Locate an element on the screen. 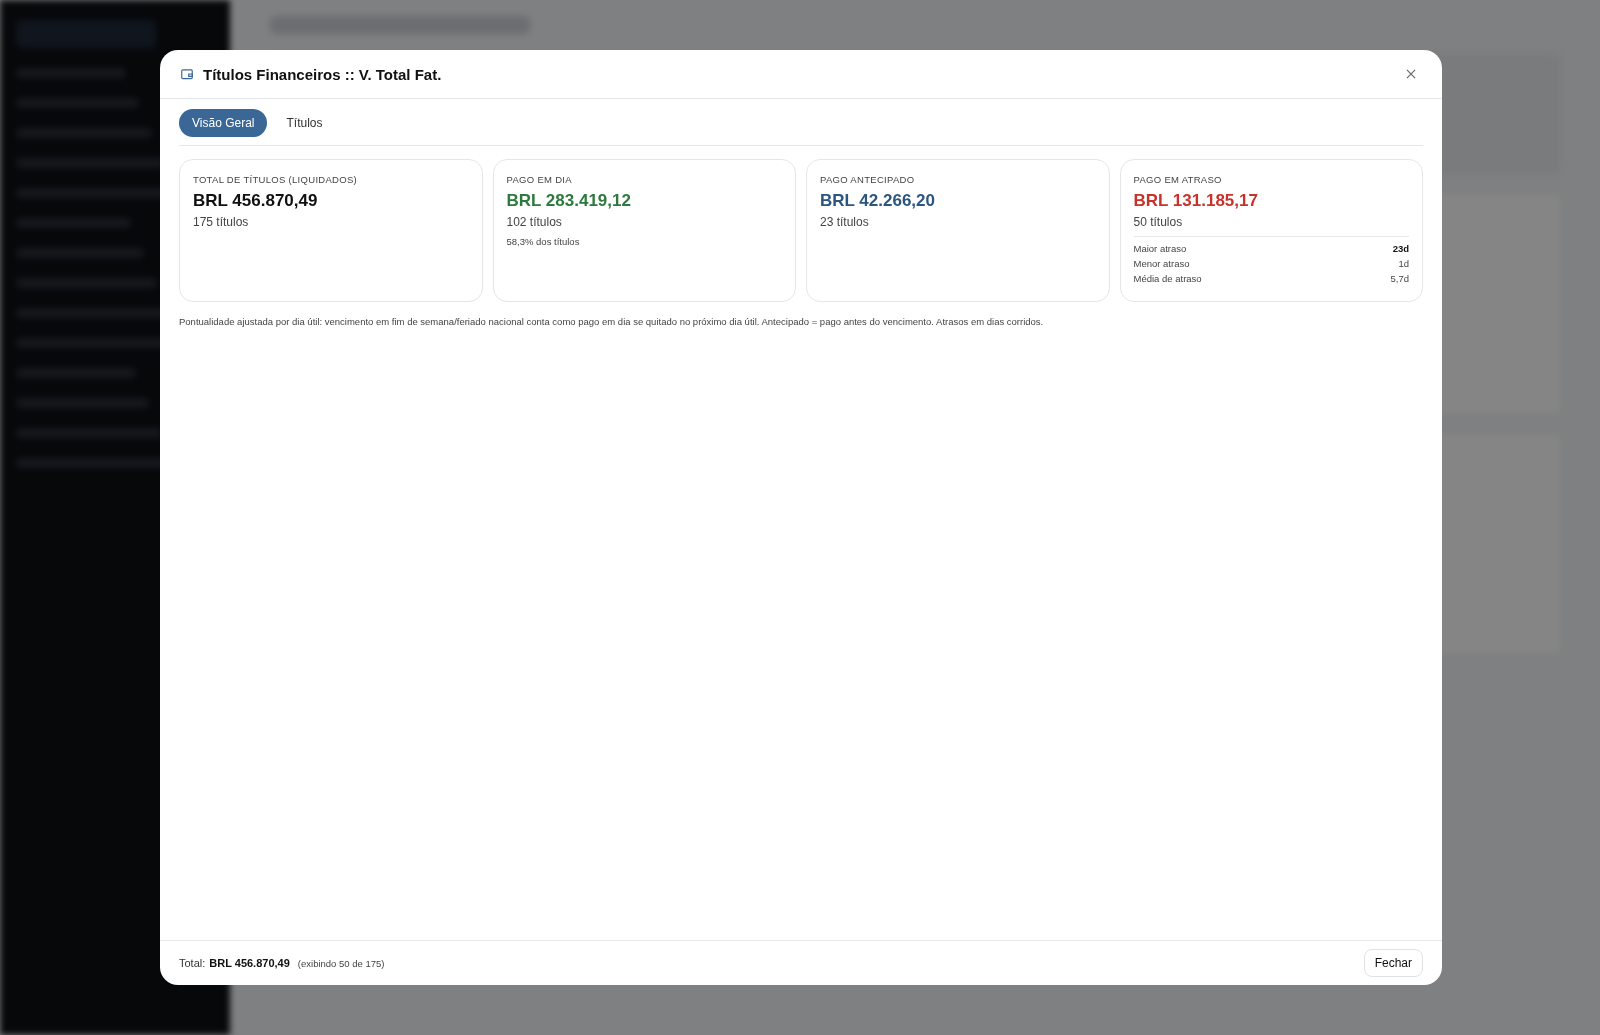  close-dialog-button: Fechar is located at coordinates (1393, 963).